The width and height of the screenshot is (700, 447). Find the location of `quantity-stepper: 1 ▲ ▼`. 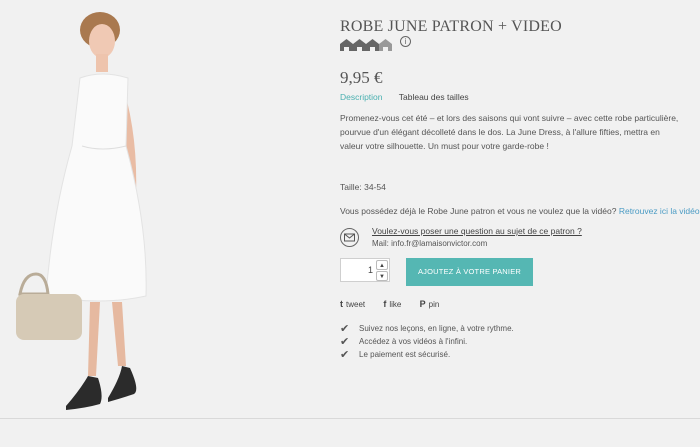

quantity-stepper: 1 ▲ ▼ is located at coordinates (365, 270).